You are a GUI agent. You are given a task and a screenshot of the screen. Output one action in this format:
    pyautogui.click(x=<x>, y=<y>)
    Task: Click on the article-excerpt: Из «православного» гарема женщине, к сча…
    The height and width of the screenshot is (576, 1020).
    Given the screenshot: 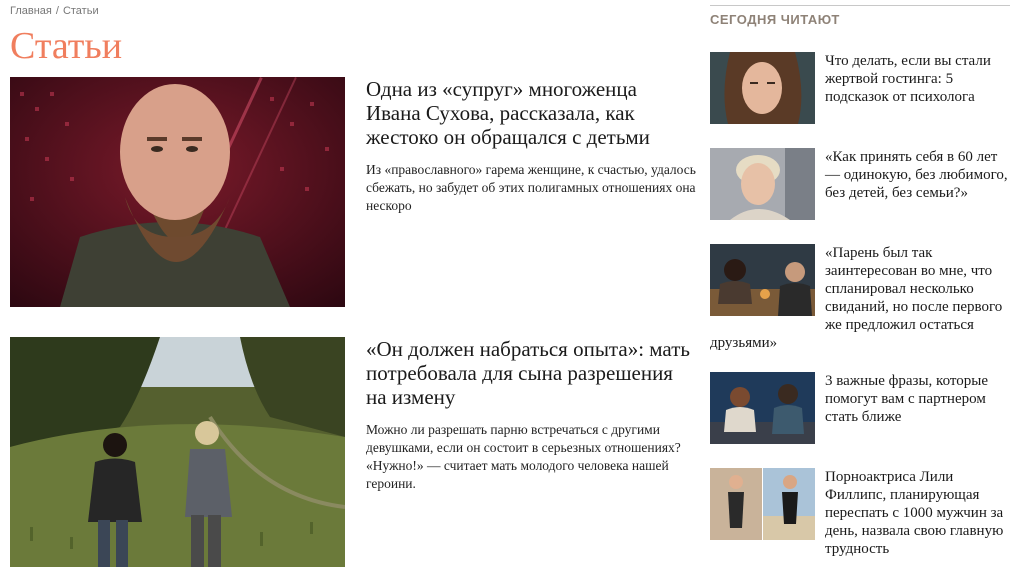 What is the action you would take?
    pyautogui.click(x=531, y=187)
    